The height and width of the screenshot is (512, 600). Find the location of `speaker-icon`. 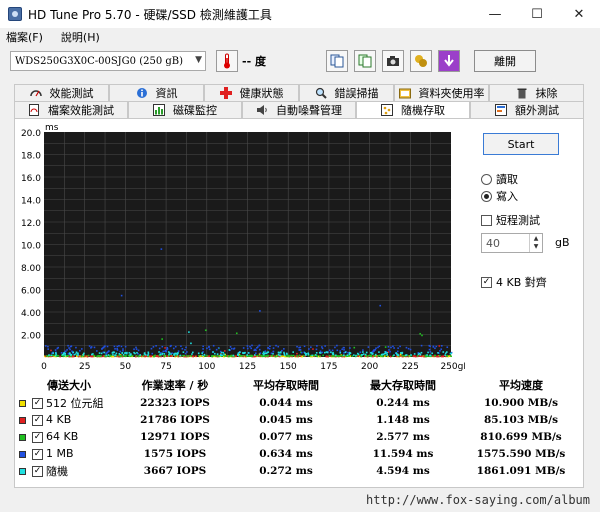

speaker-icon is located at coordinates (262, 110).